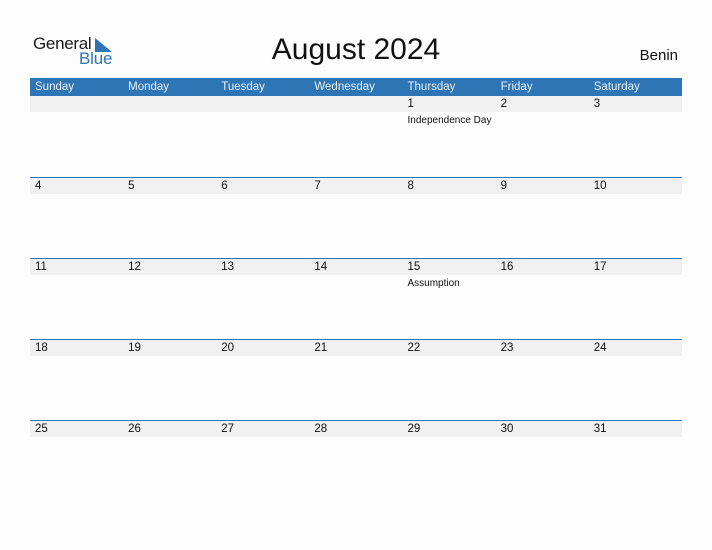 This screenshot has width=712, height=550. Describe the element at coordinates (344, 87) in the screenshot. I see `weekday-wednesday: Wednesday` at that location.